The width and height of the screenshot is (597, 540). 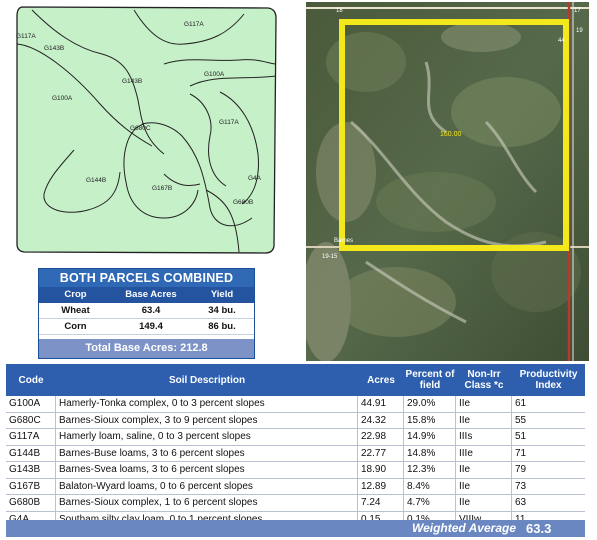 What do you see at coordinates (343, 241) in the screenshot?
I see `road-label: Barnes` at bounding box center [343, 241].